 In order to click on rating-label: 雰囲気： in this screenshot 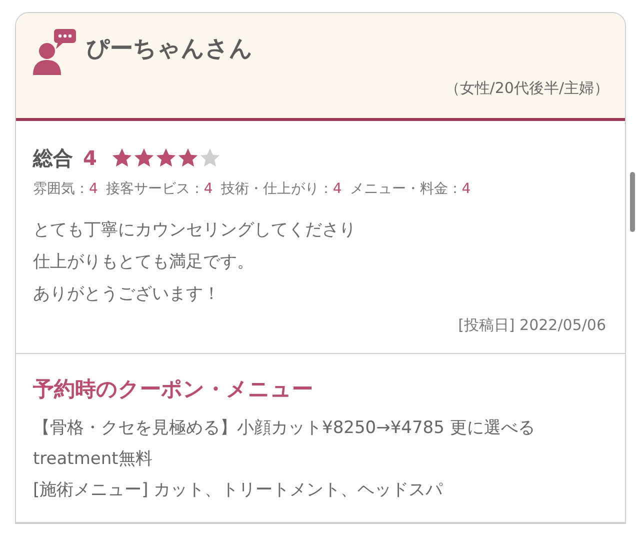, I will do `click(61, 189)`.